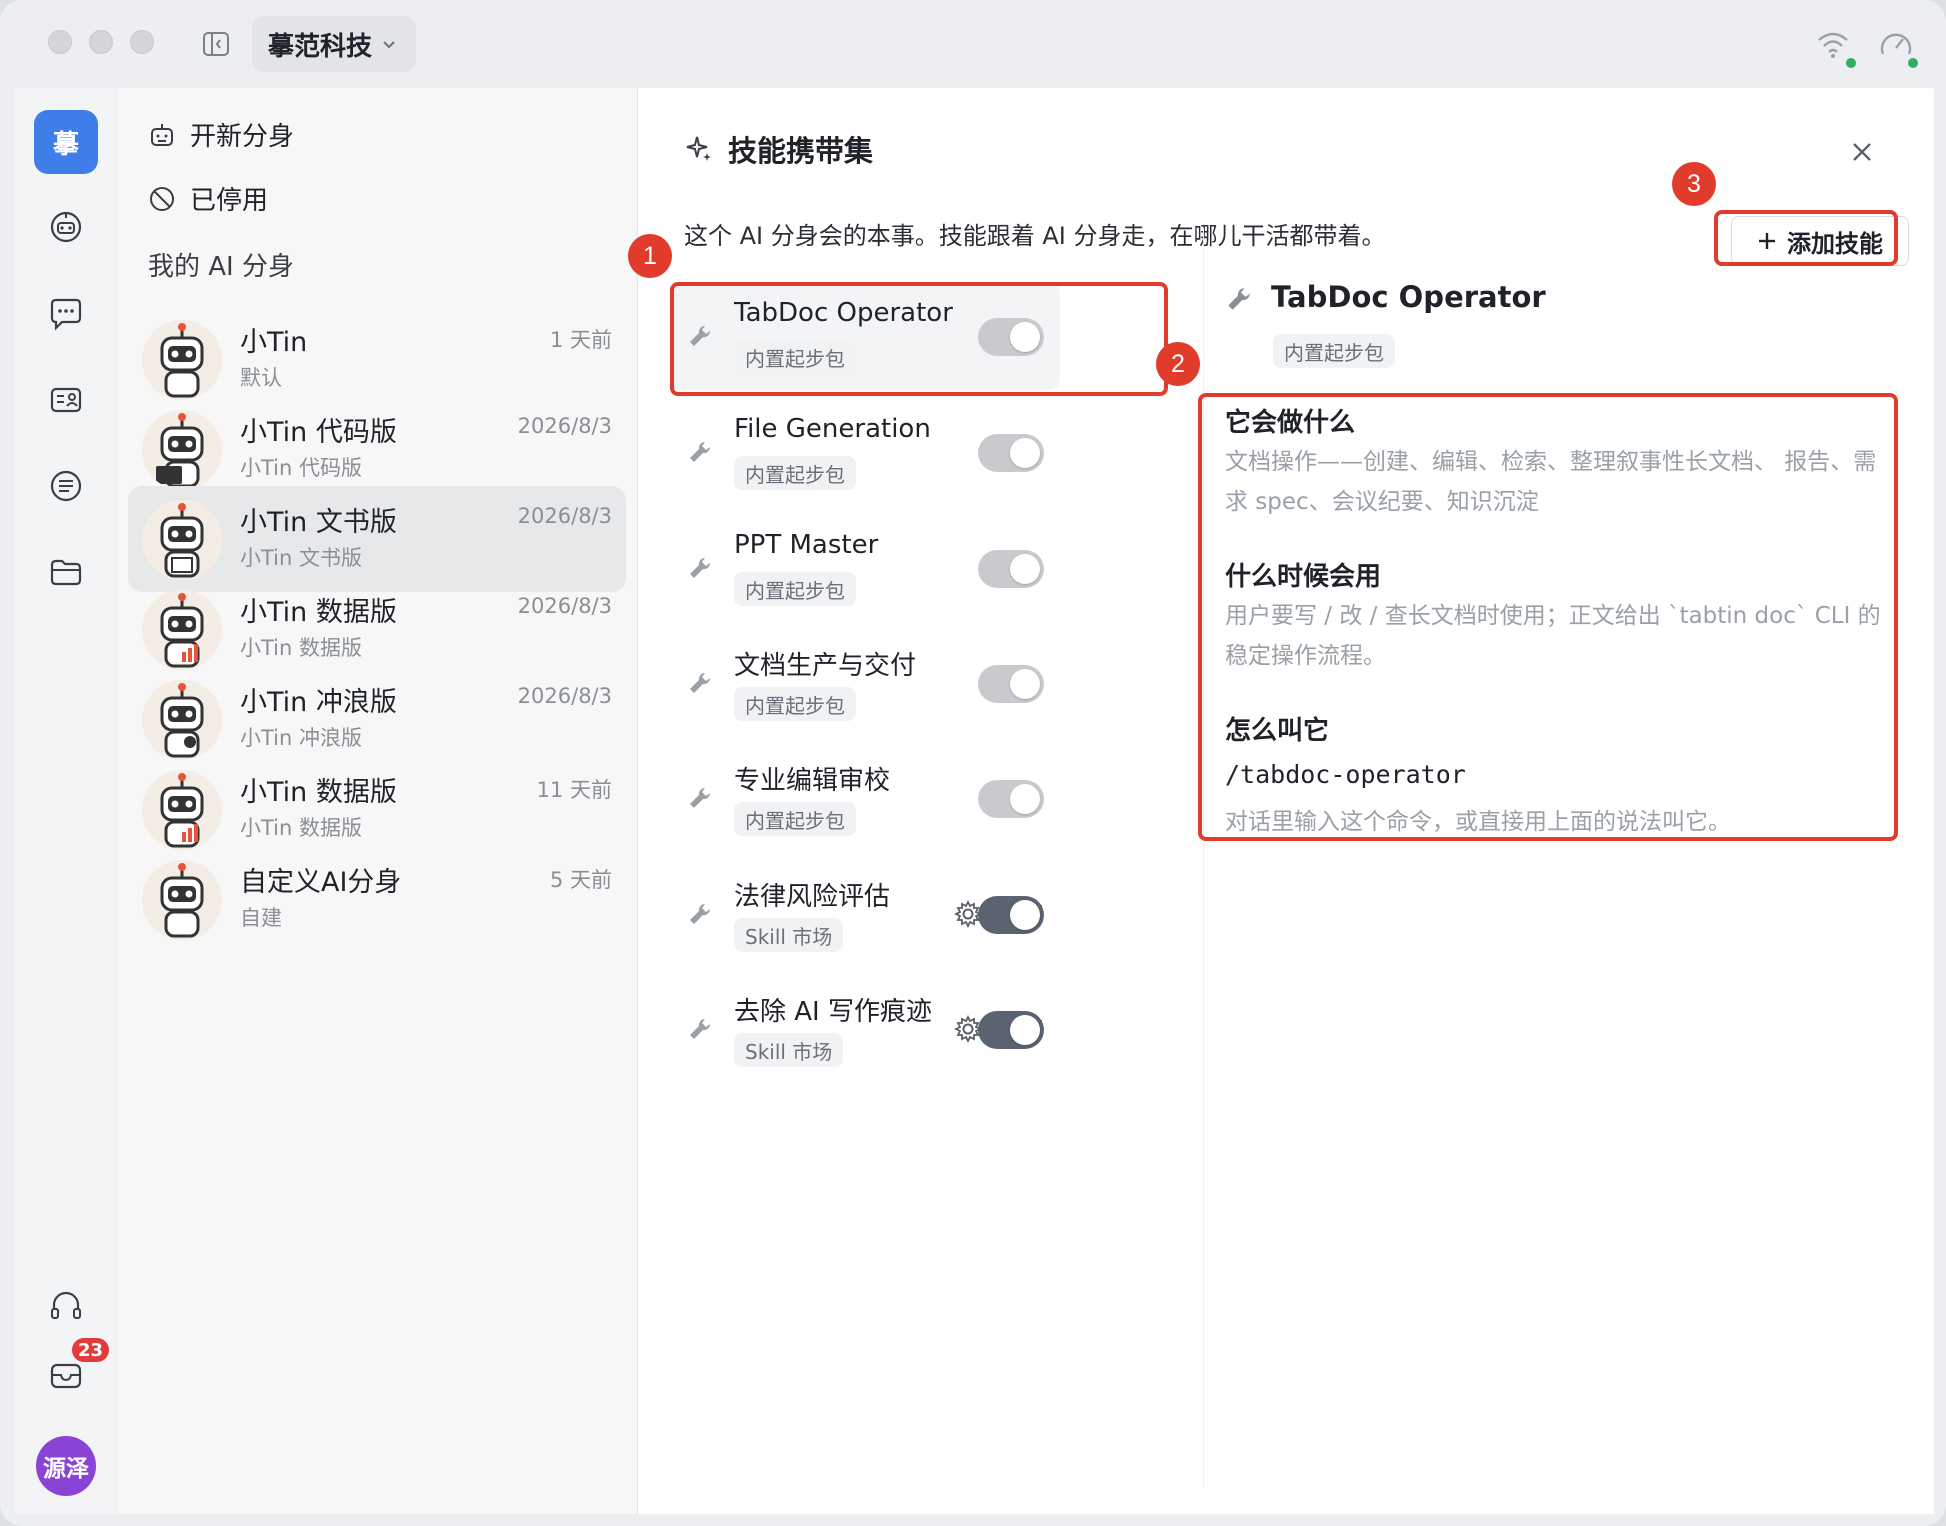 Image resolution: width=1946 pixels, height=1526 pixels. What do you see at coordinates (261, 918) in the screenshot?
I see `agent-subtitle: 自建` at bounding box center [261, 918].